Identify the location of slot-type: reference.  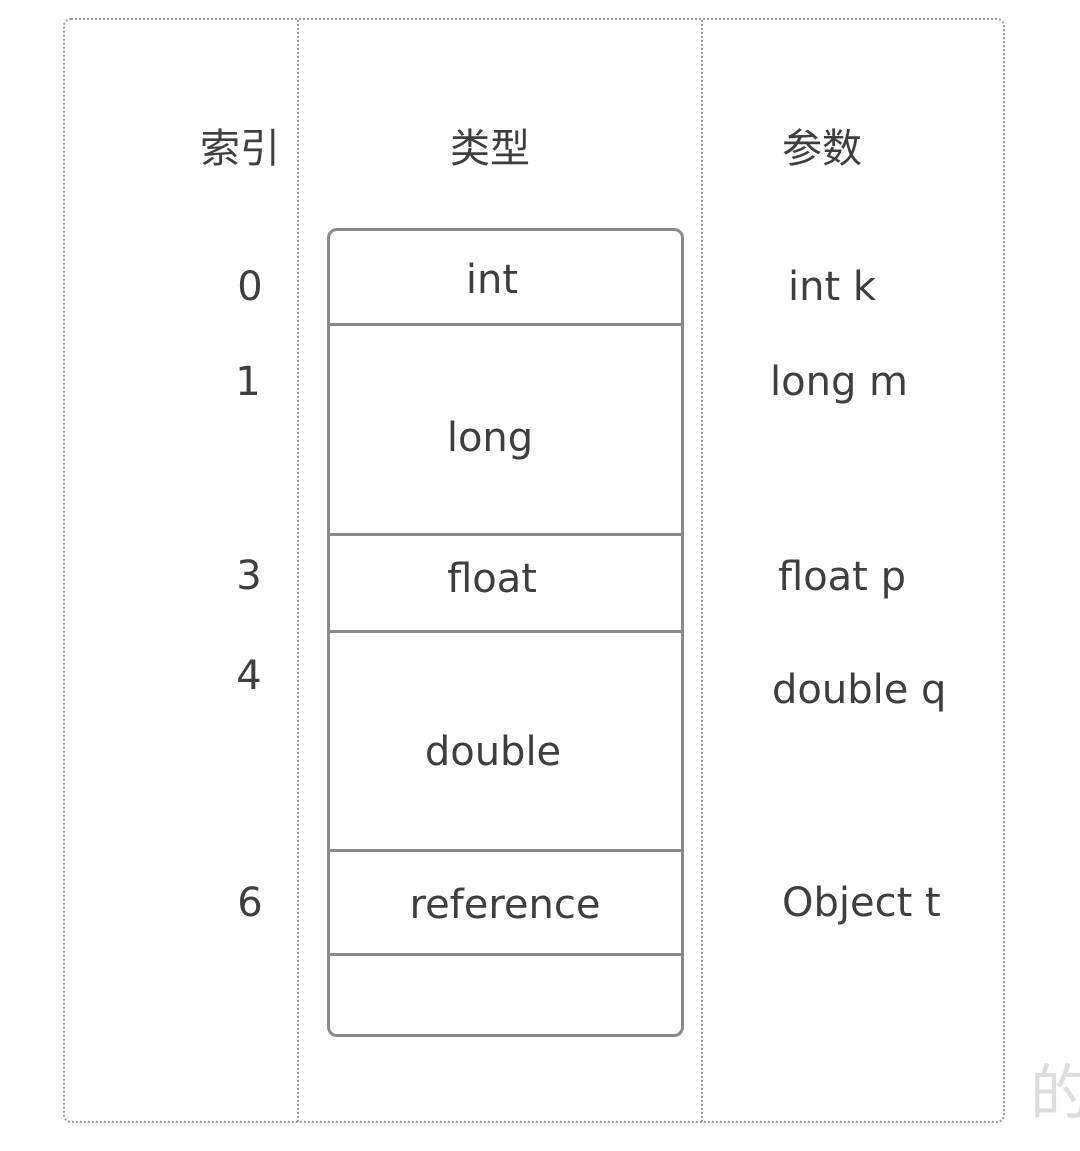
(505, 905).